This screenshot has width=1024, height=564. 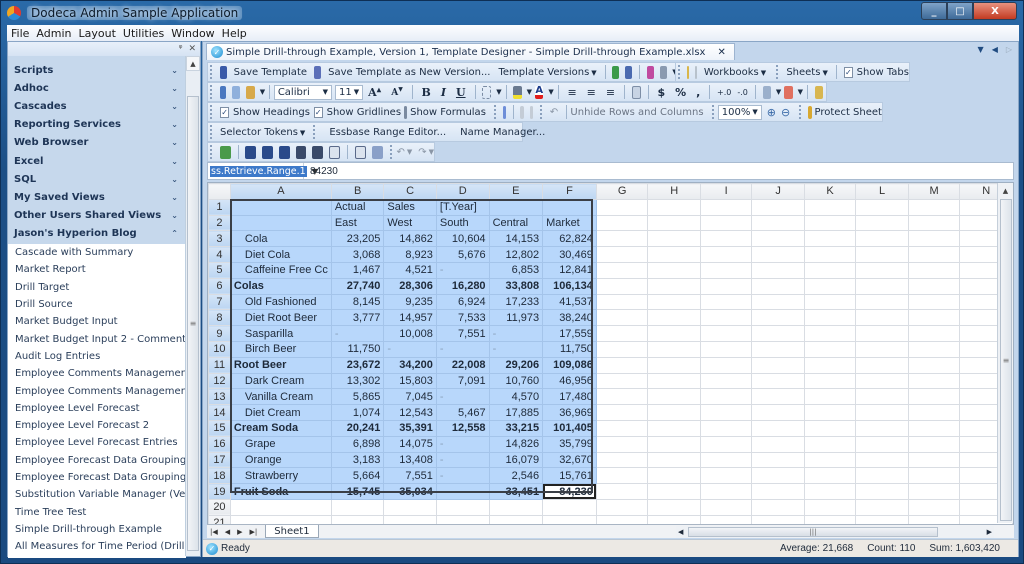 What do you see at coordinates (292, 531) in the screenshot?
I see `sheet-tab-sheet1: Sheet1` at bounding box center [292, 531].